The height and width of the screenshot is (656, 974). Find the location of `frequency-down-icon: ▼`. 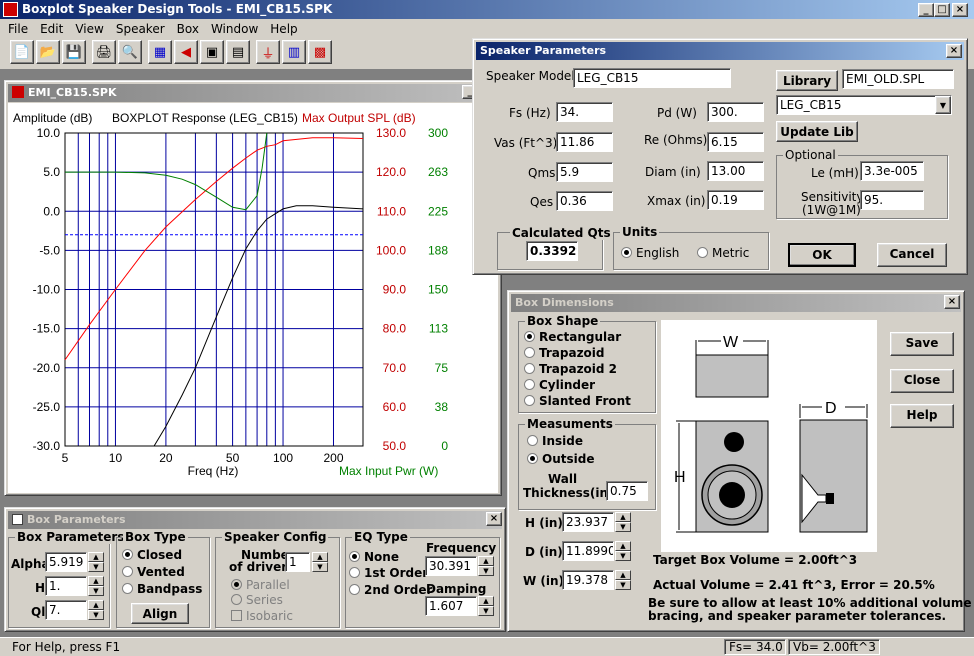

frequency-down-icon: ▼ is located at coordinates (486, 571).